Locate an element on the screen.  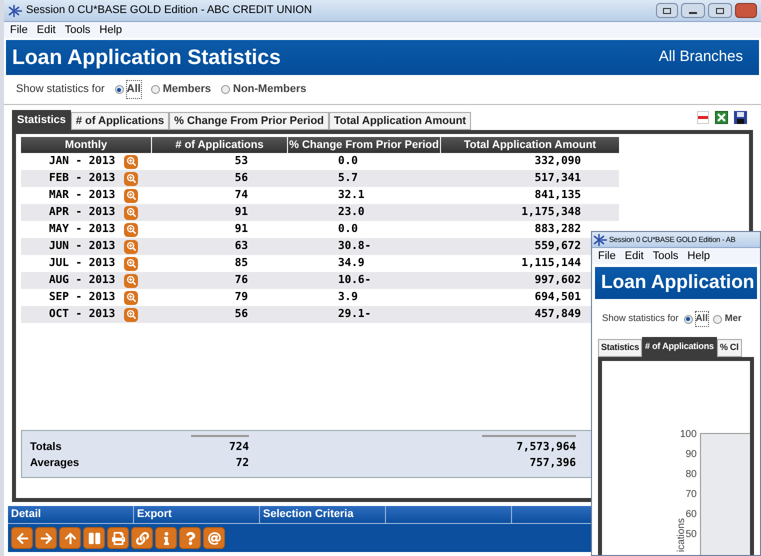
table-cell-text: JUL - 2013 is located at coordinates (81, 263).